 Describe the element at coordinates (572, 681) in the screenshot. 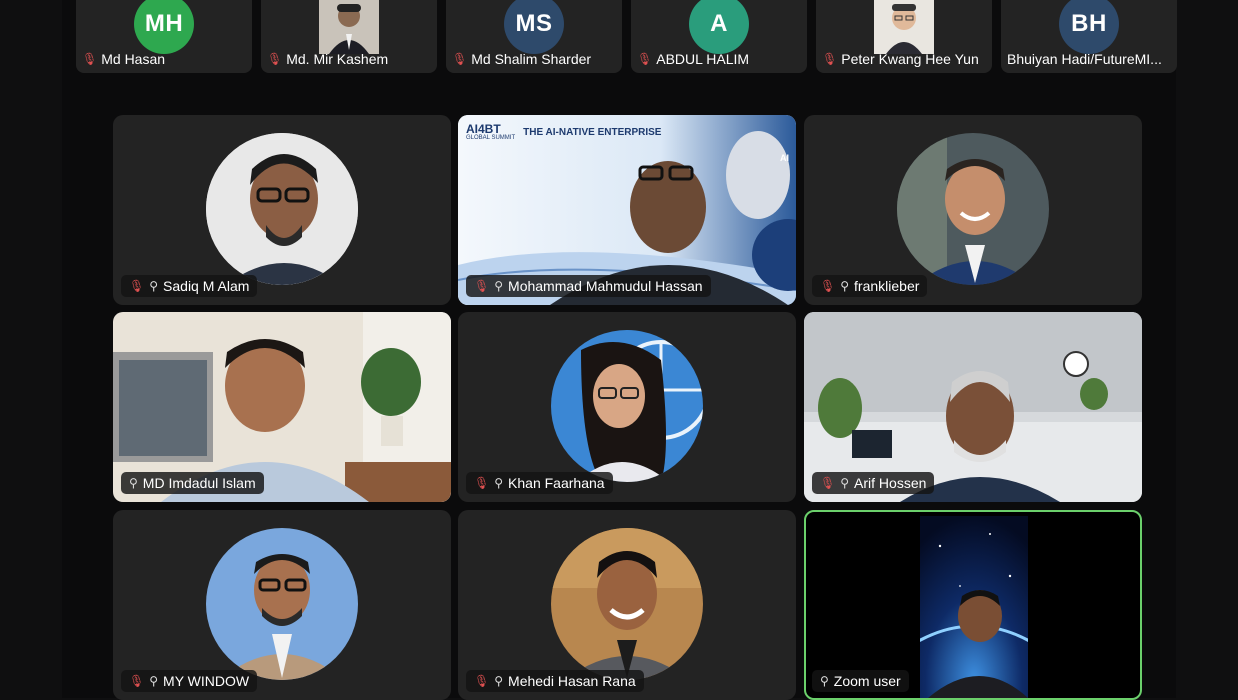

I see `participant-name: Mehedi Hasan Rana` at that location.